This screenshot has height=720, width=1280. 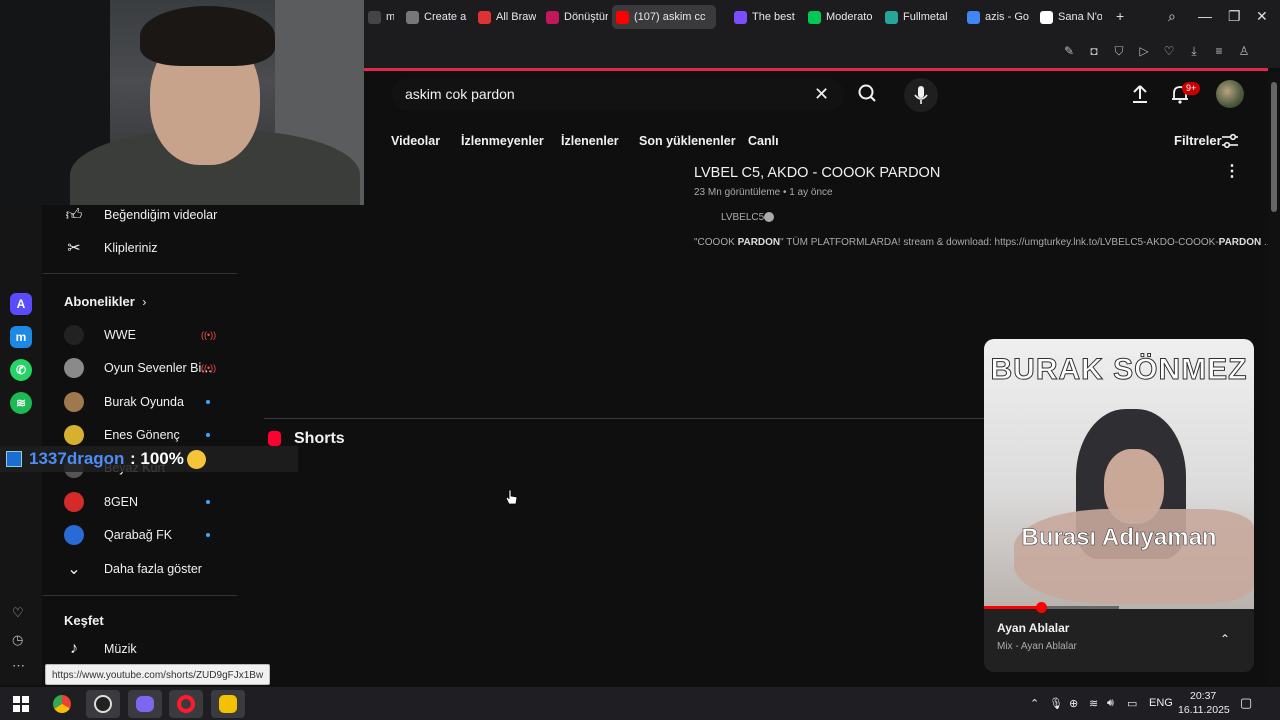 I want to click on sidebar-item-clips: ✂ Klipleriniz, so click(x=140, y=248).